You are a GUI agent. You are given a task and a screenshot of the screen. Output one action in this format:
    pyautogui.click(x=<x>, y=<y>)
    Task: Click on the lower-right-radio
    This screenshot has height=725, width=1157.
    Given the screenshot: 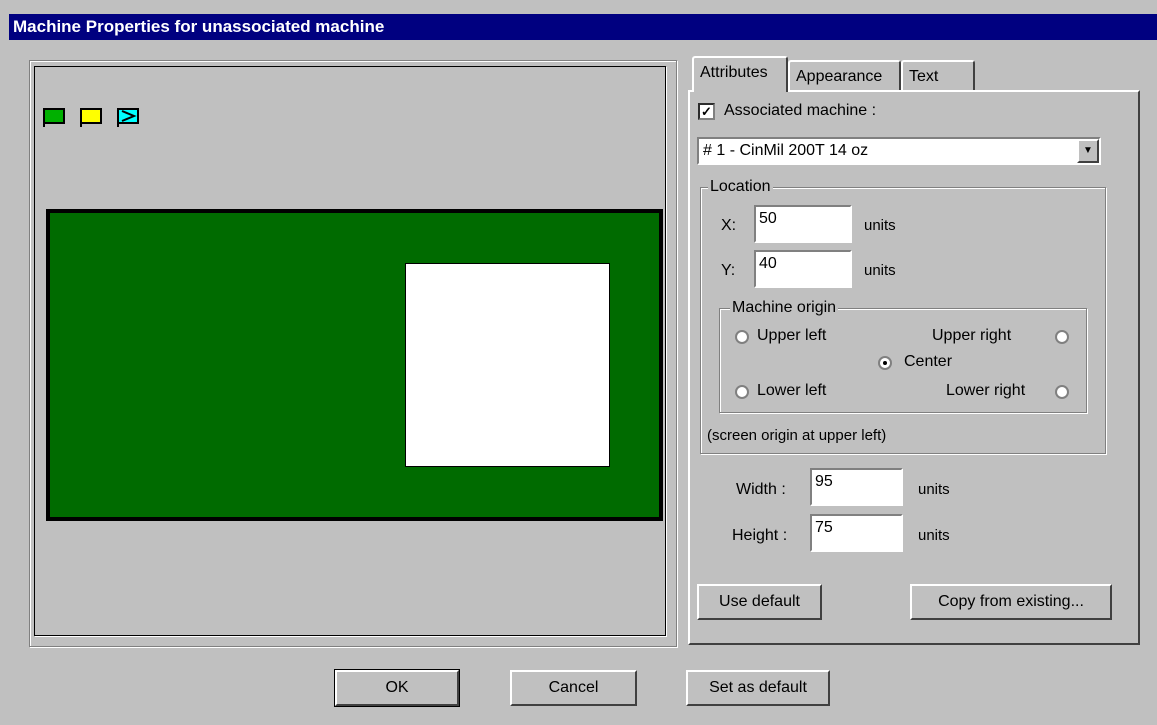 What is the action you would take?
    pyautogui.click(x=1062, y=392)
    